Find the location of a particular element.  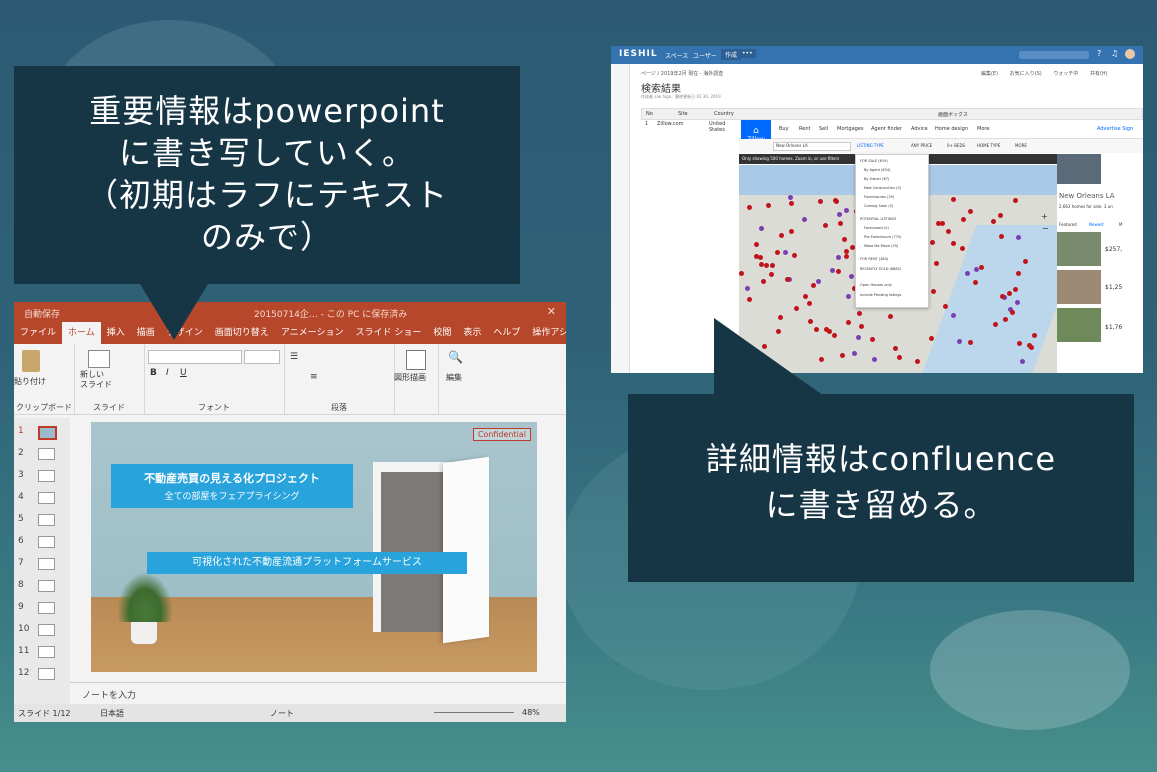

shapes-icon is located at coordinates (416, 360).